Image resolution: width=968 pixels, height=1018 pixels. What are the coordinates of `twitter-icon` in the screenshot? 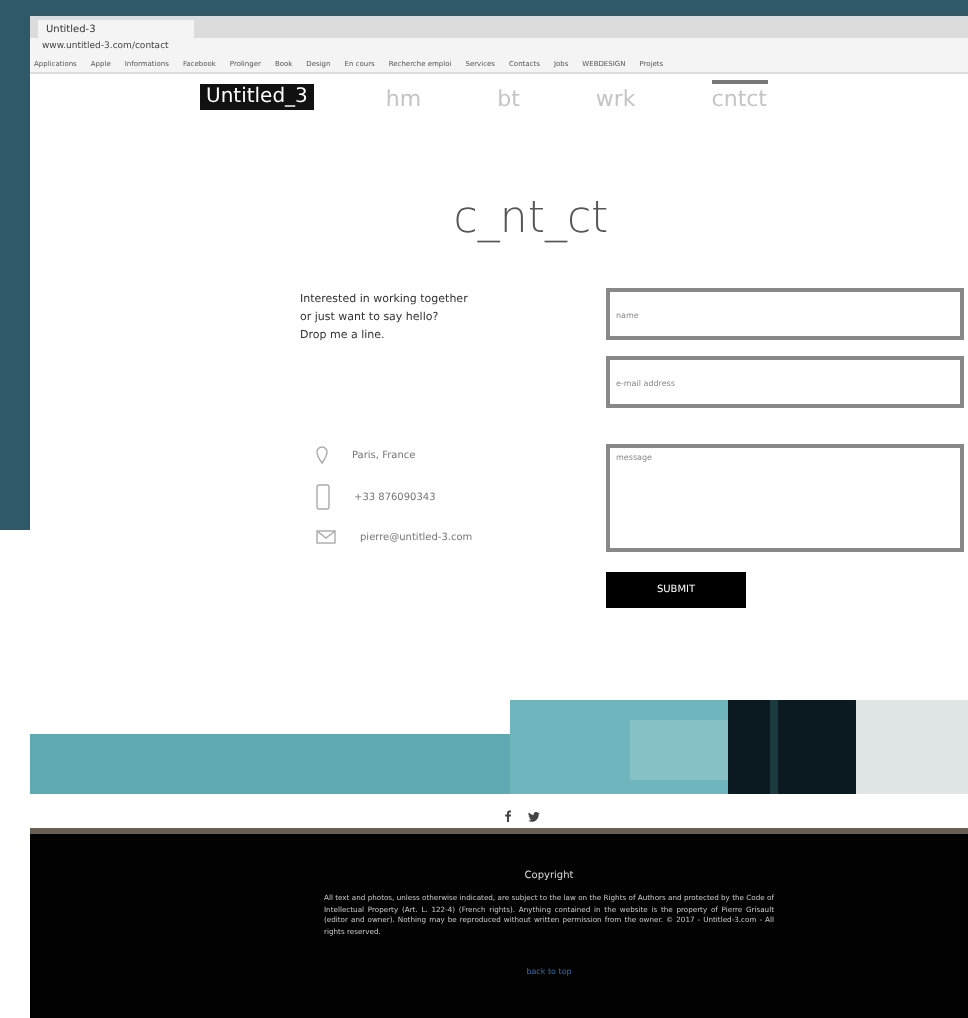 It's located at (533, 816).